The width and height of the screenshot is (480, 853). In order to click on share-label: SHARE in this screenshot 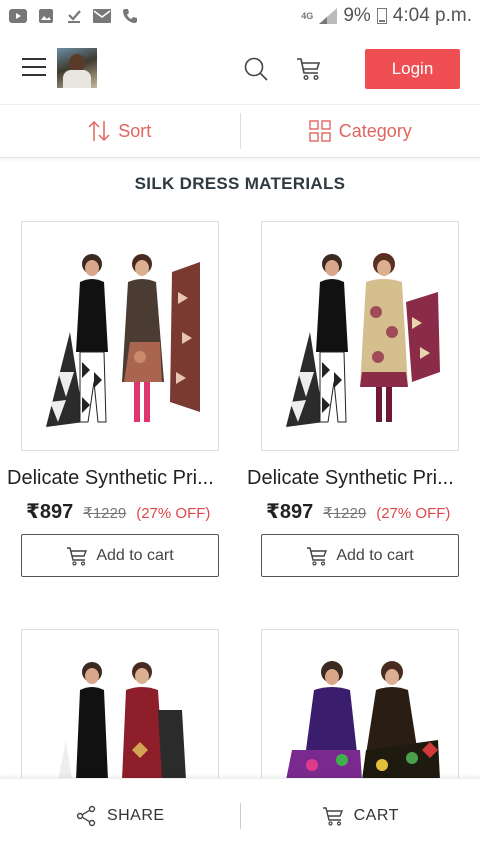, I will do `click(135, 815)`.